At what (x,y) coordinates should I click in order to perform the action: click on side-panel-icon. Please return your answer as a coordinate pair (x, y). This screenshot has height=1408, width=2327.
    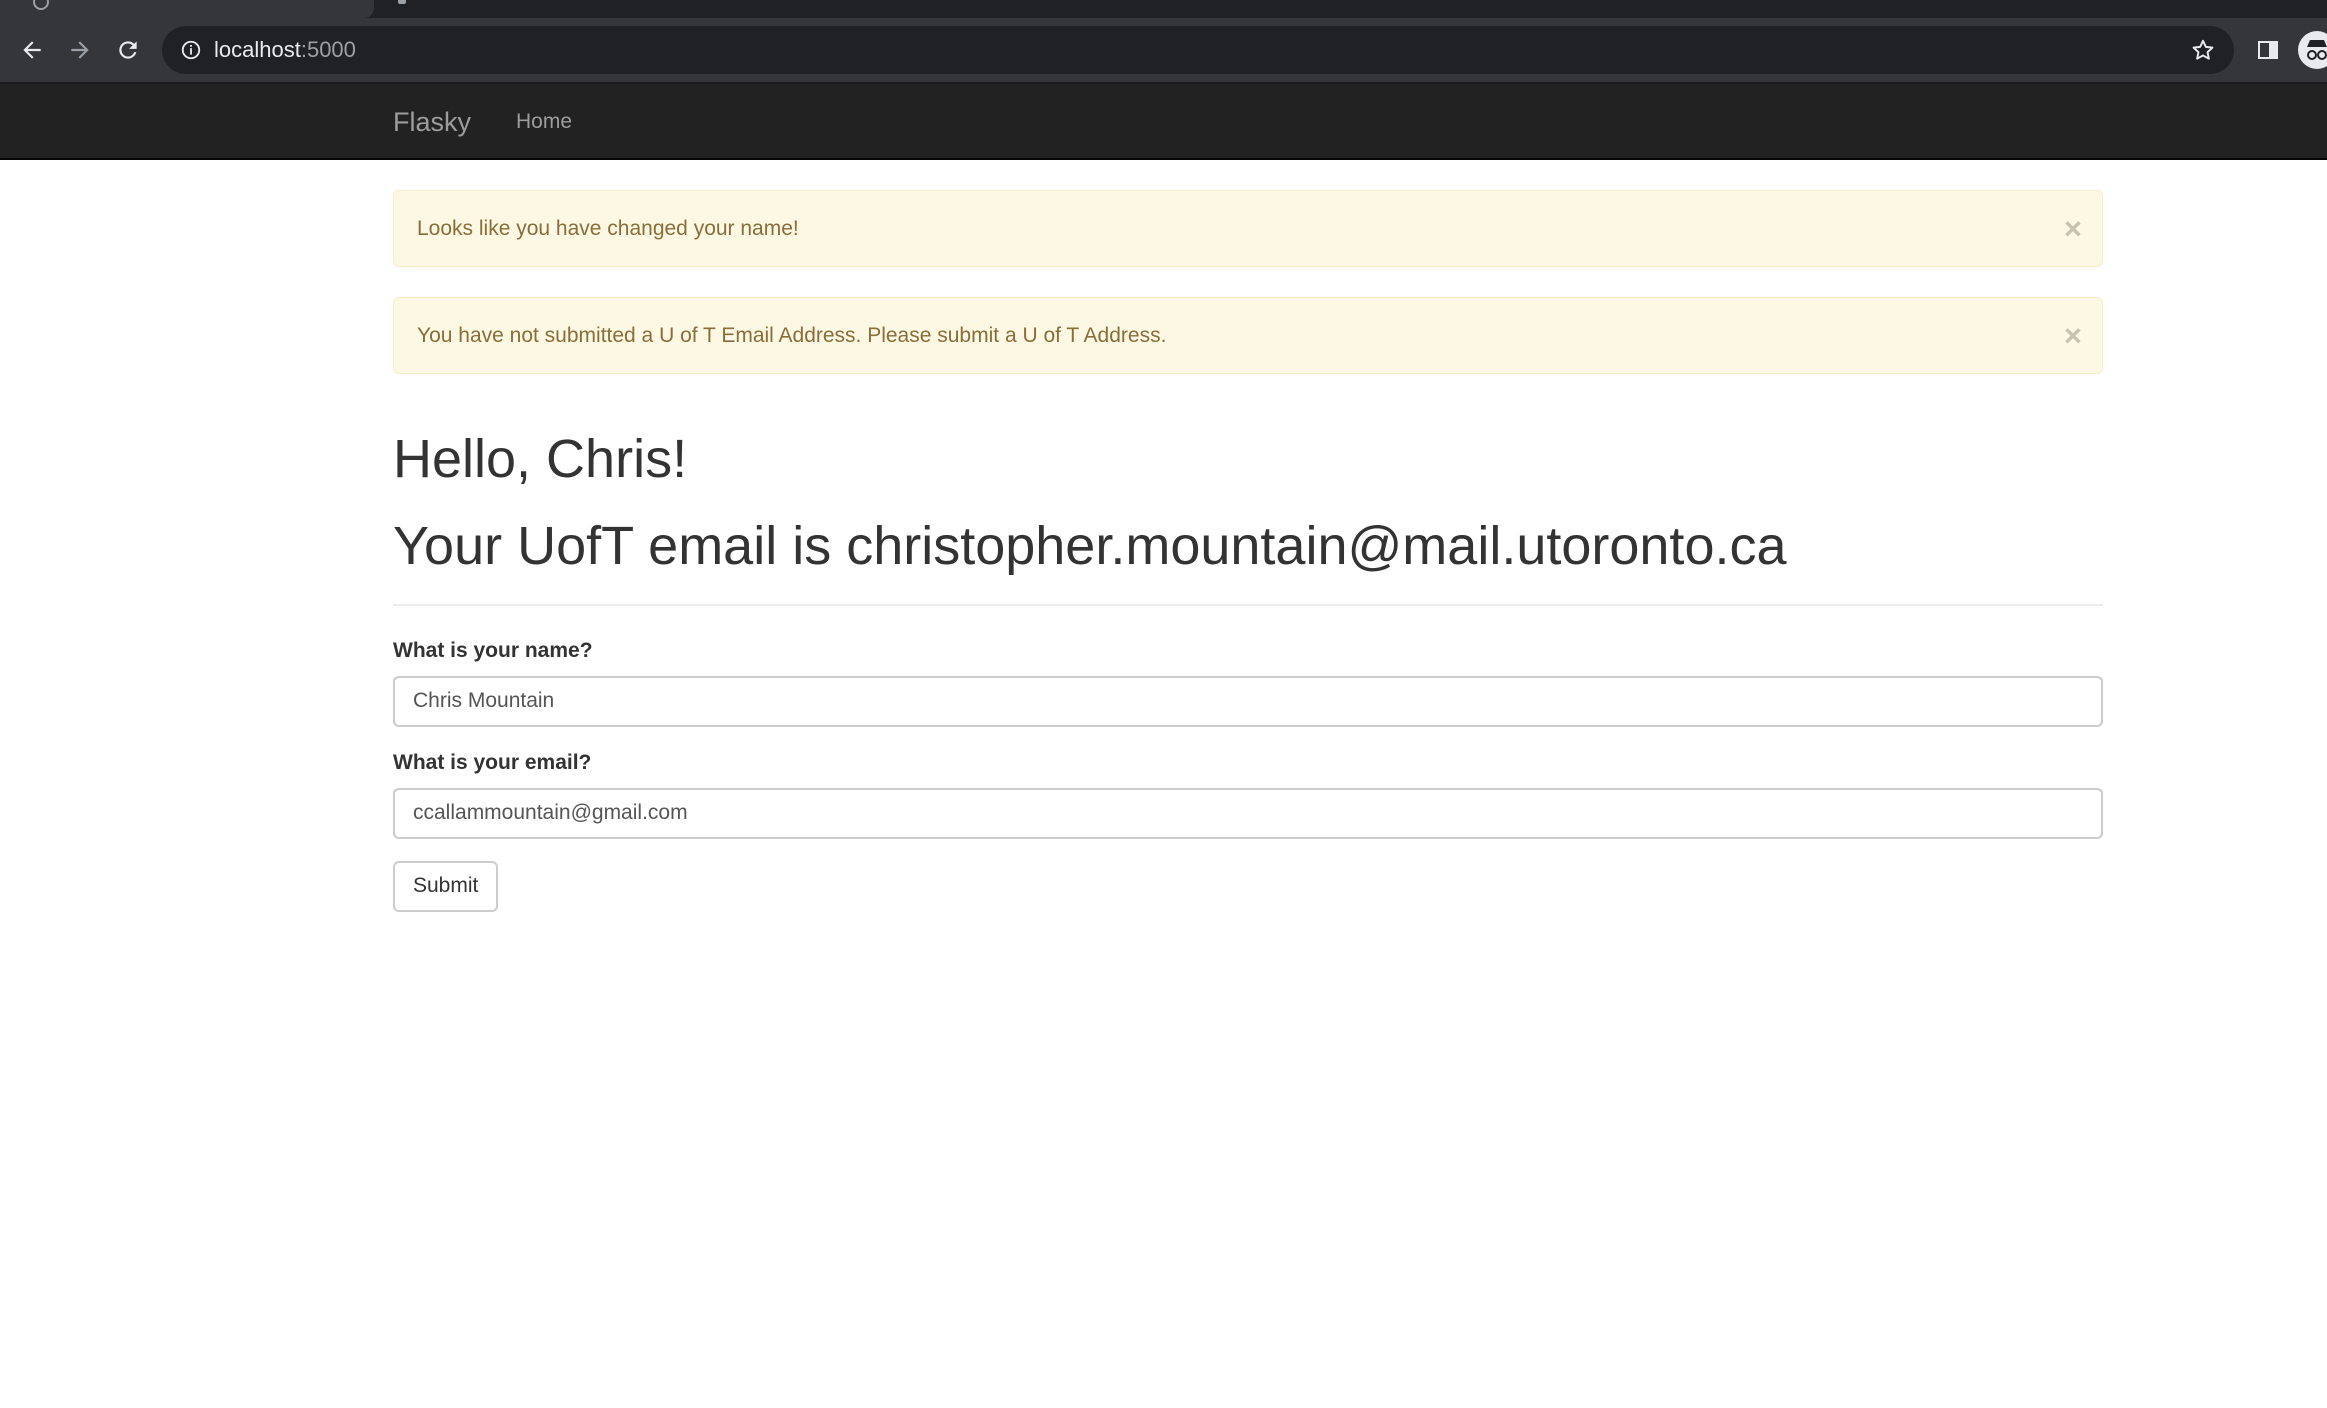
    Looking at the image, I should click on (2268, 50).